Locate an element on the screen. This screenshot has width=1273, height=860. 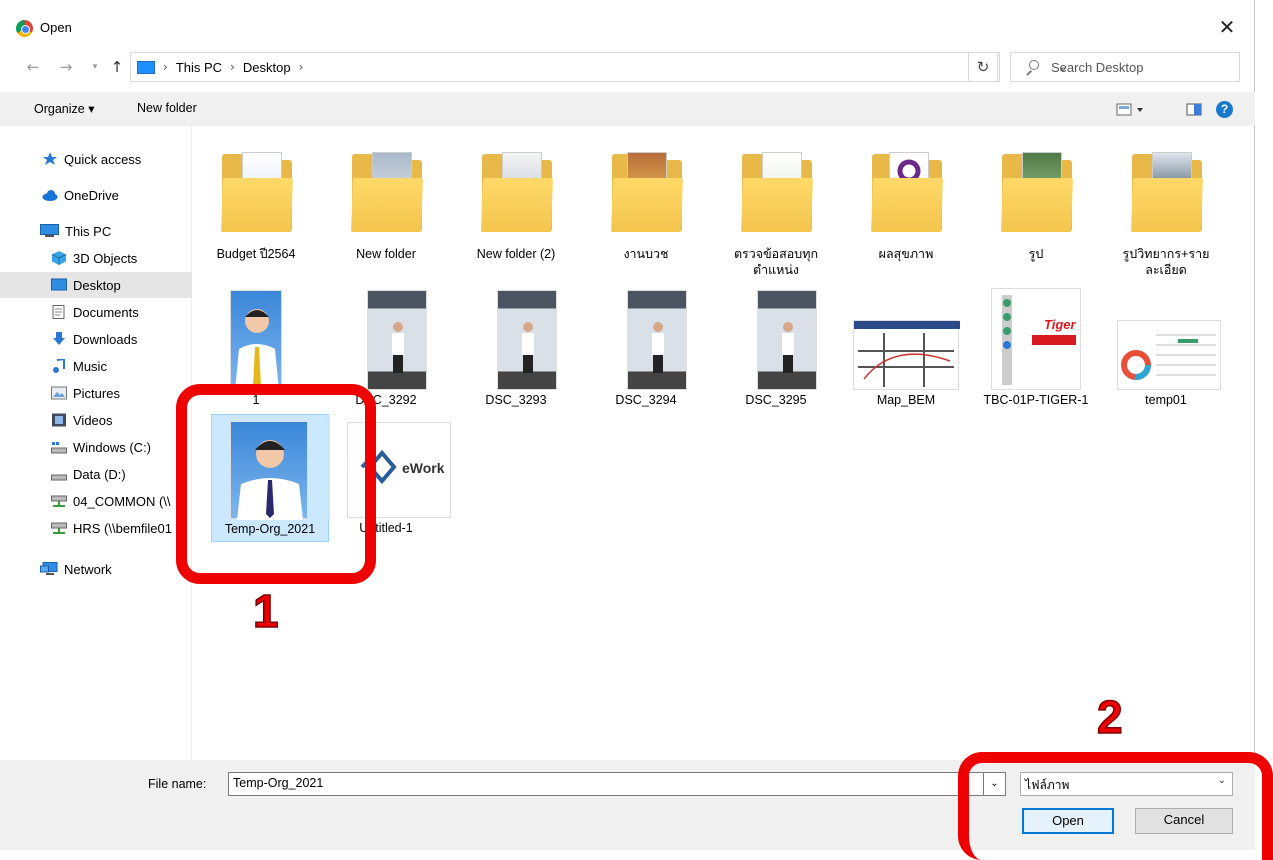
image-item: Map_BEM is located at coordinates (906, 349).